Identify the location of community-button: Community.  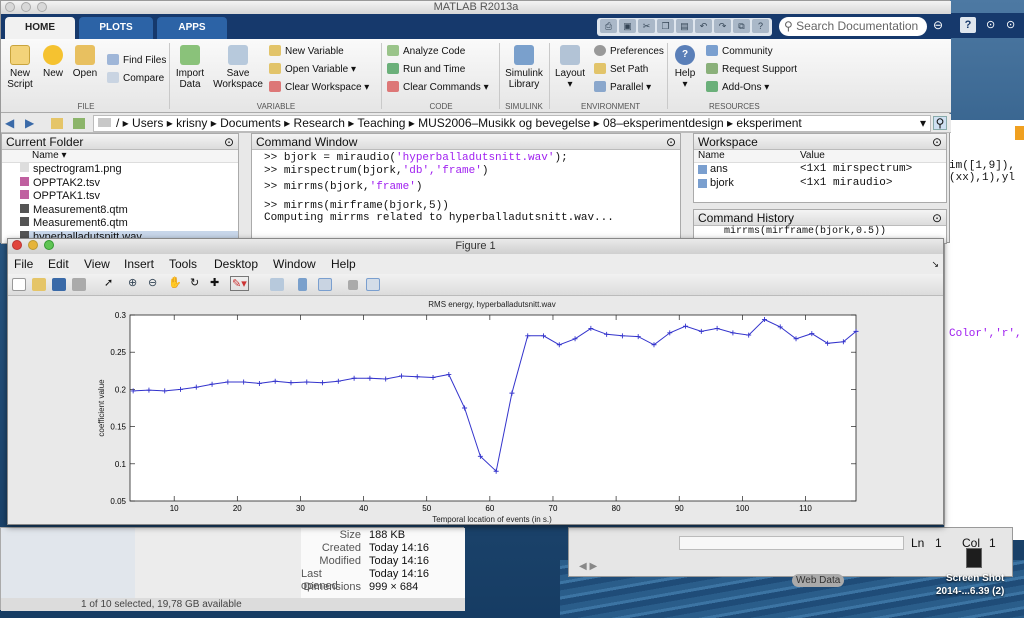
(739, 52).